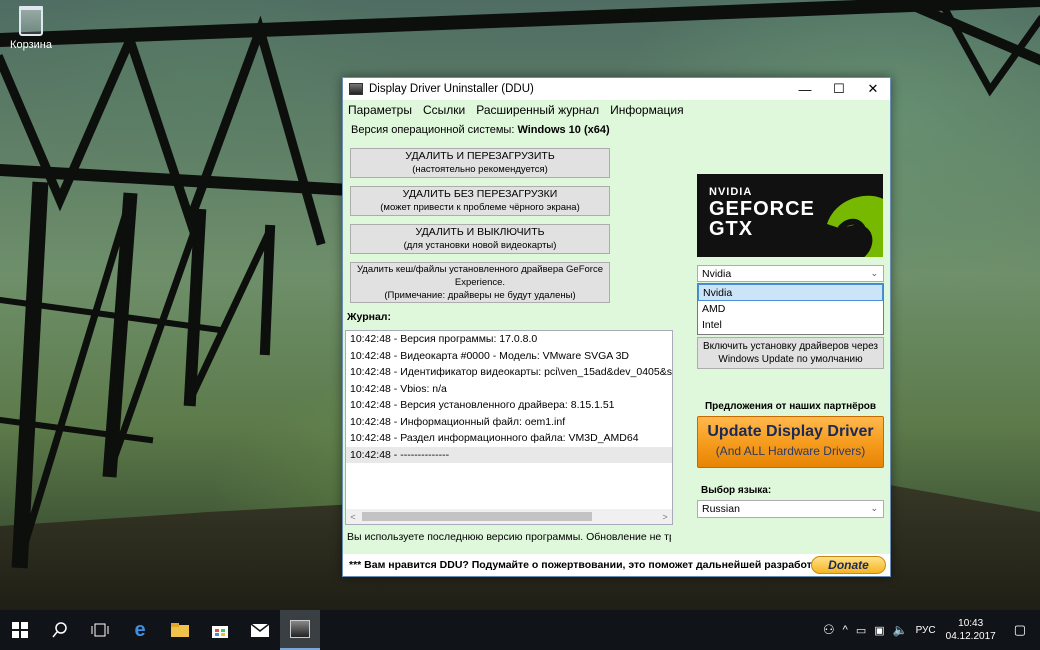 The image size is (1040, 650). What do you see at coordinates (353, 517) in the screenshot?
I see `scroll-left-icon: <` at bounding box center [353, 517].